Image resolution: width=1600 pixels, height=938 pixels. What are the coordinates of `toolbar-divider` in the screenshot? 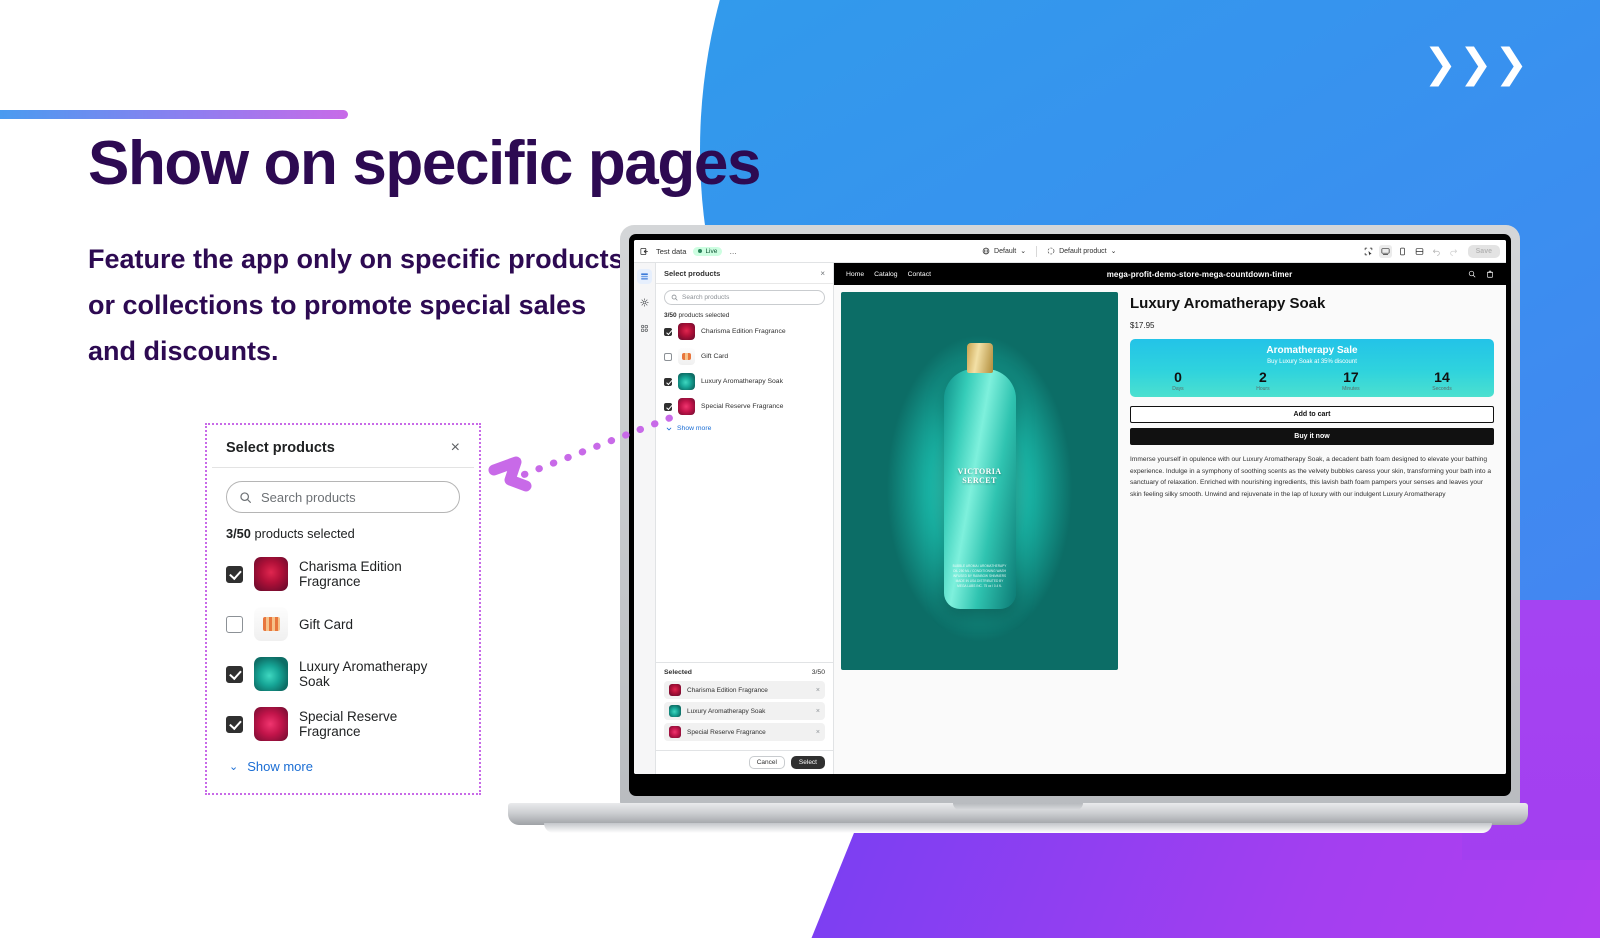 It's located at (1037, 251).